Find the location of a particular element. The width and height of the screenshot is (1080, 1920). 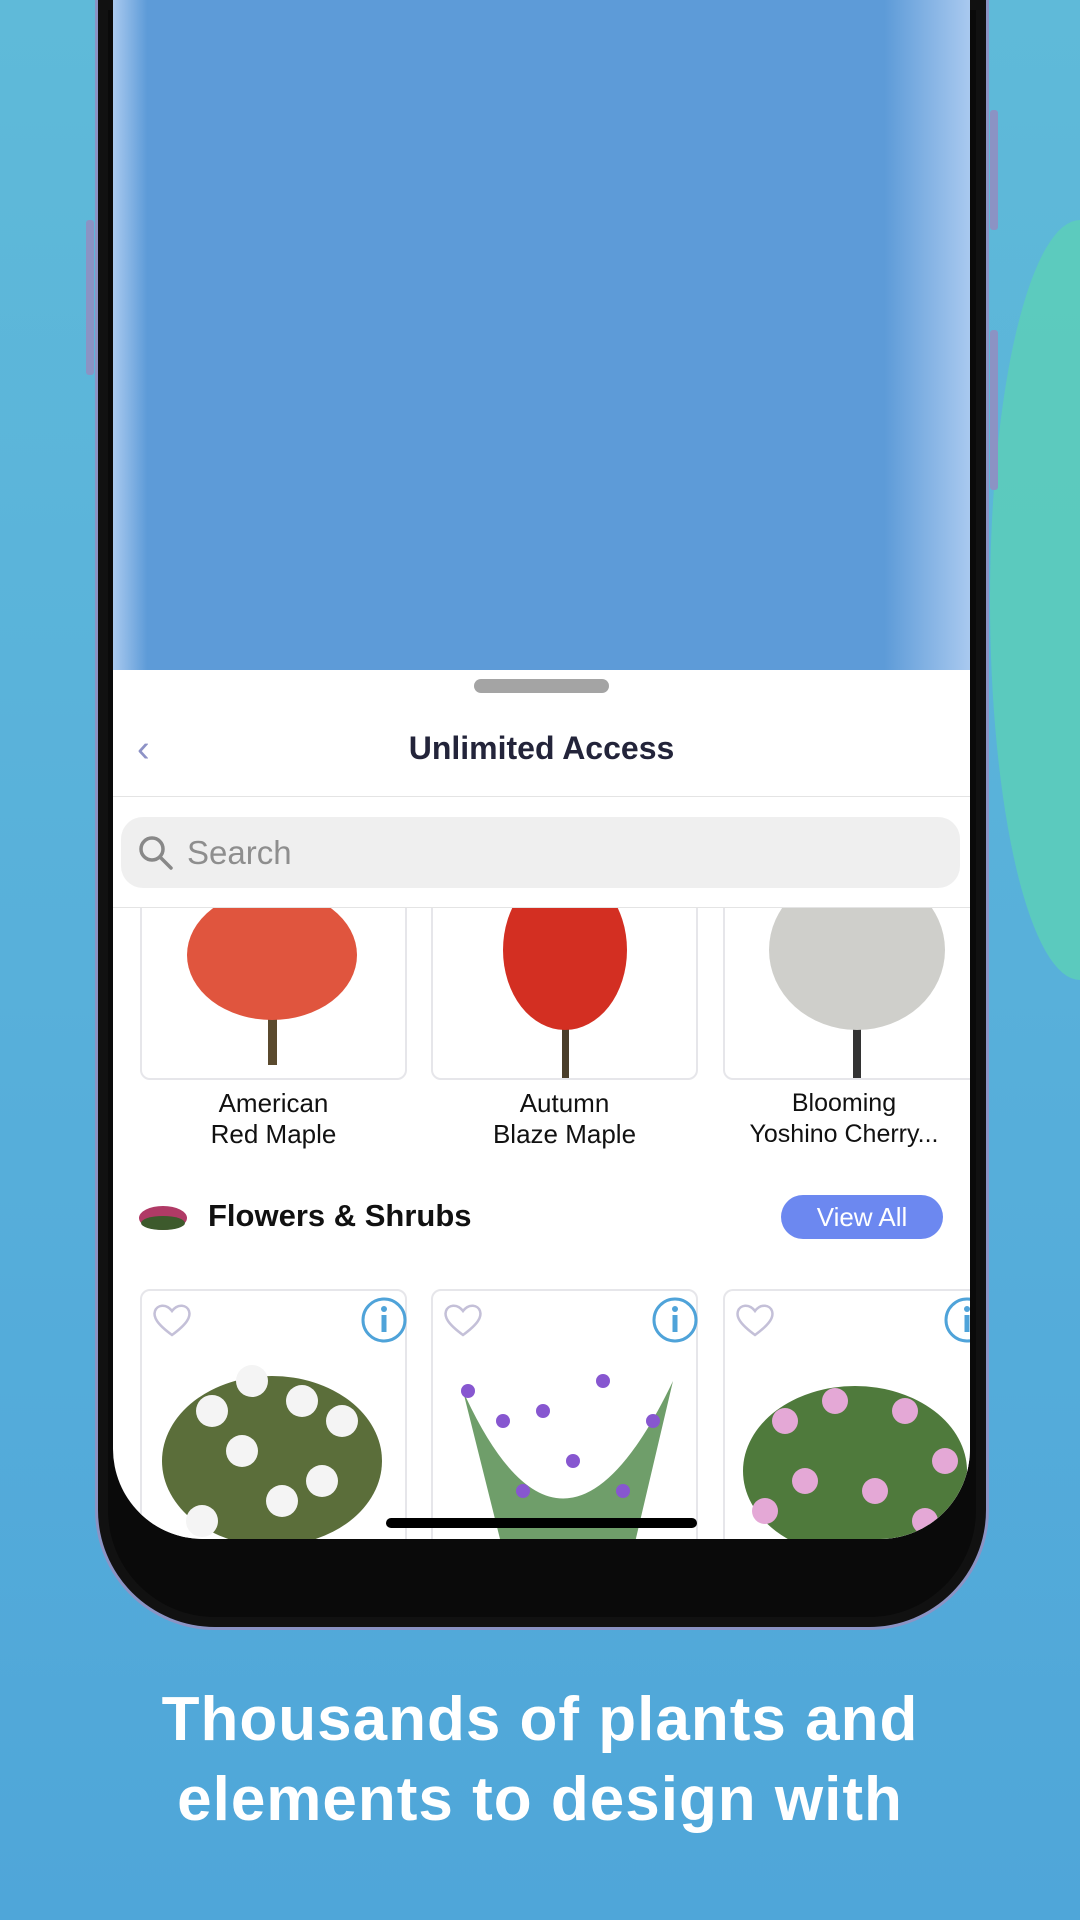

tree-label: Autumn Blaze Maple is located at coordinates (564, 1118).